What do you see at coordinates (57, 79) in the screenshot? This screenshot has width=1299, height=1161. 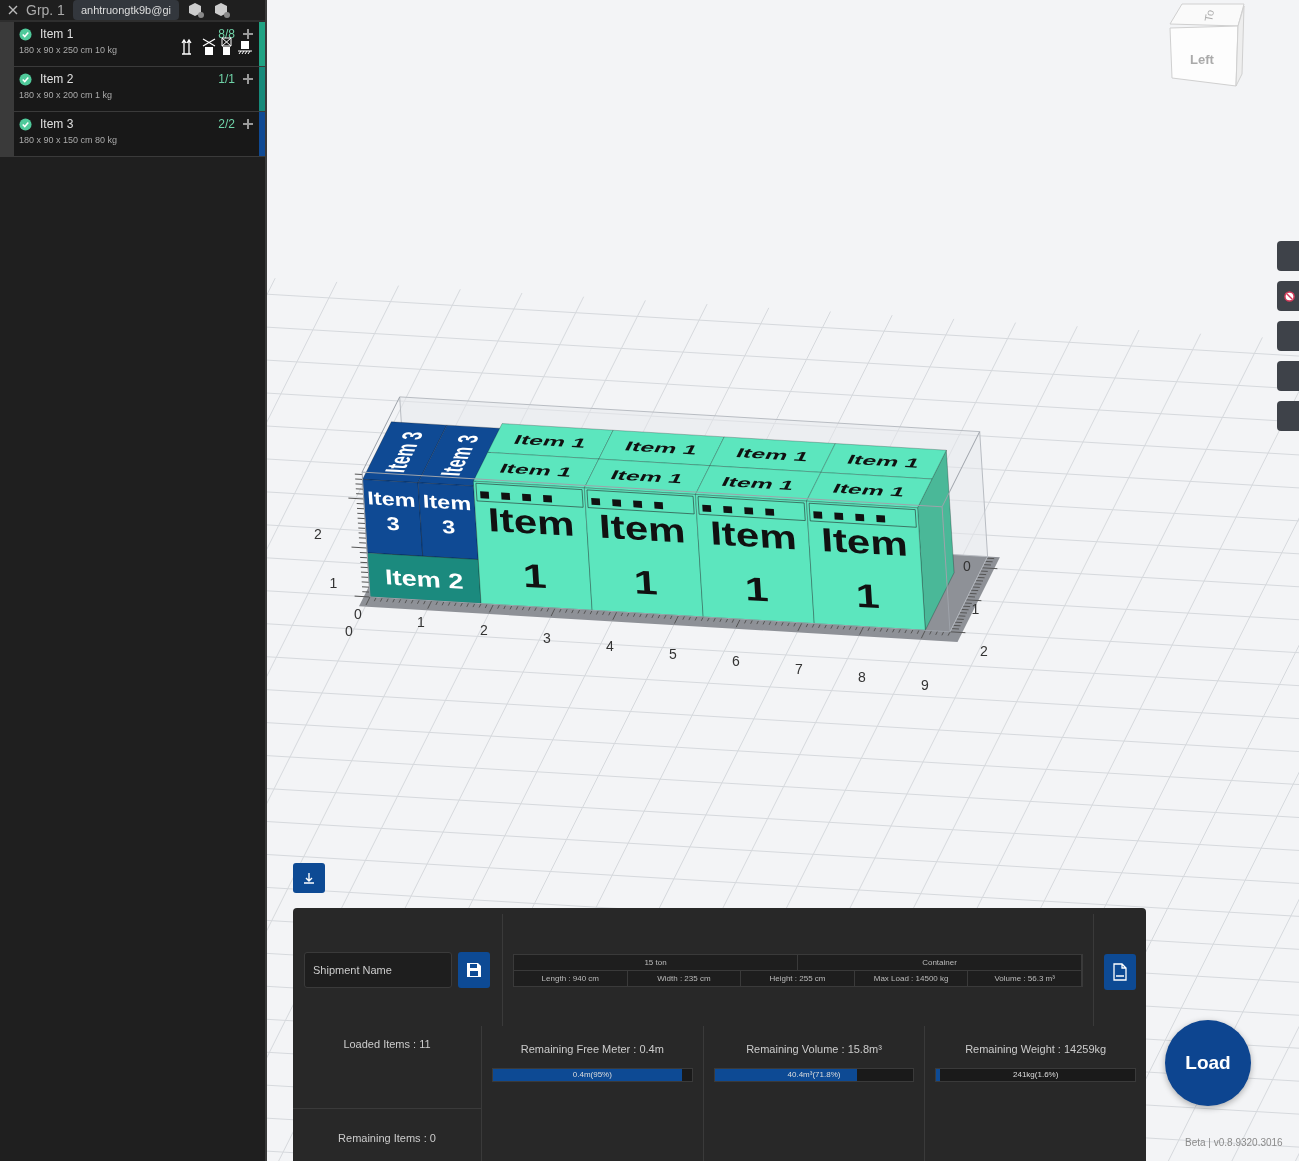 I see `item-name: Item 2` at bounding box center [57, 79].